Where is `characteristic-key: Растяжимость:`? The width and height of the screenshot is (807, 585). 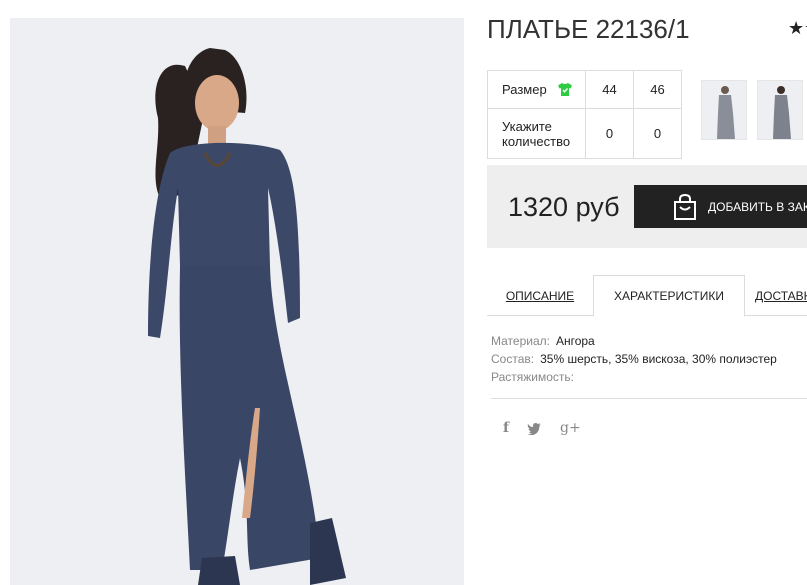 characteristic-key: Растяжимость: is located at coordinates (533, 377).